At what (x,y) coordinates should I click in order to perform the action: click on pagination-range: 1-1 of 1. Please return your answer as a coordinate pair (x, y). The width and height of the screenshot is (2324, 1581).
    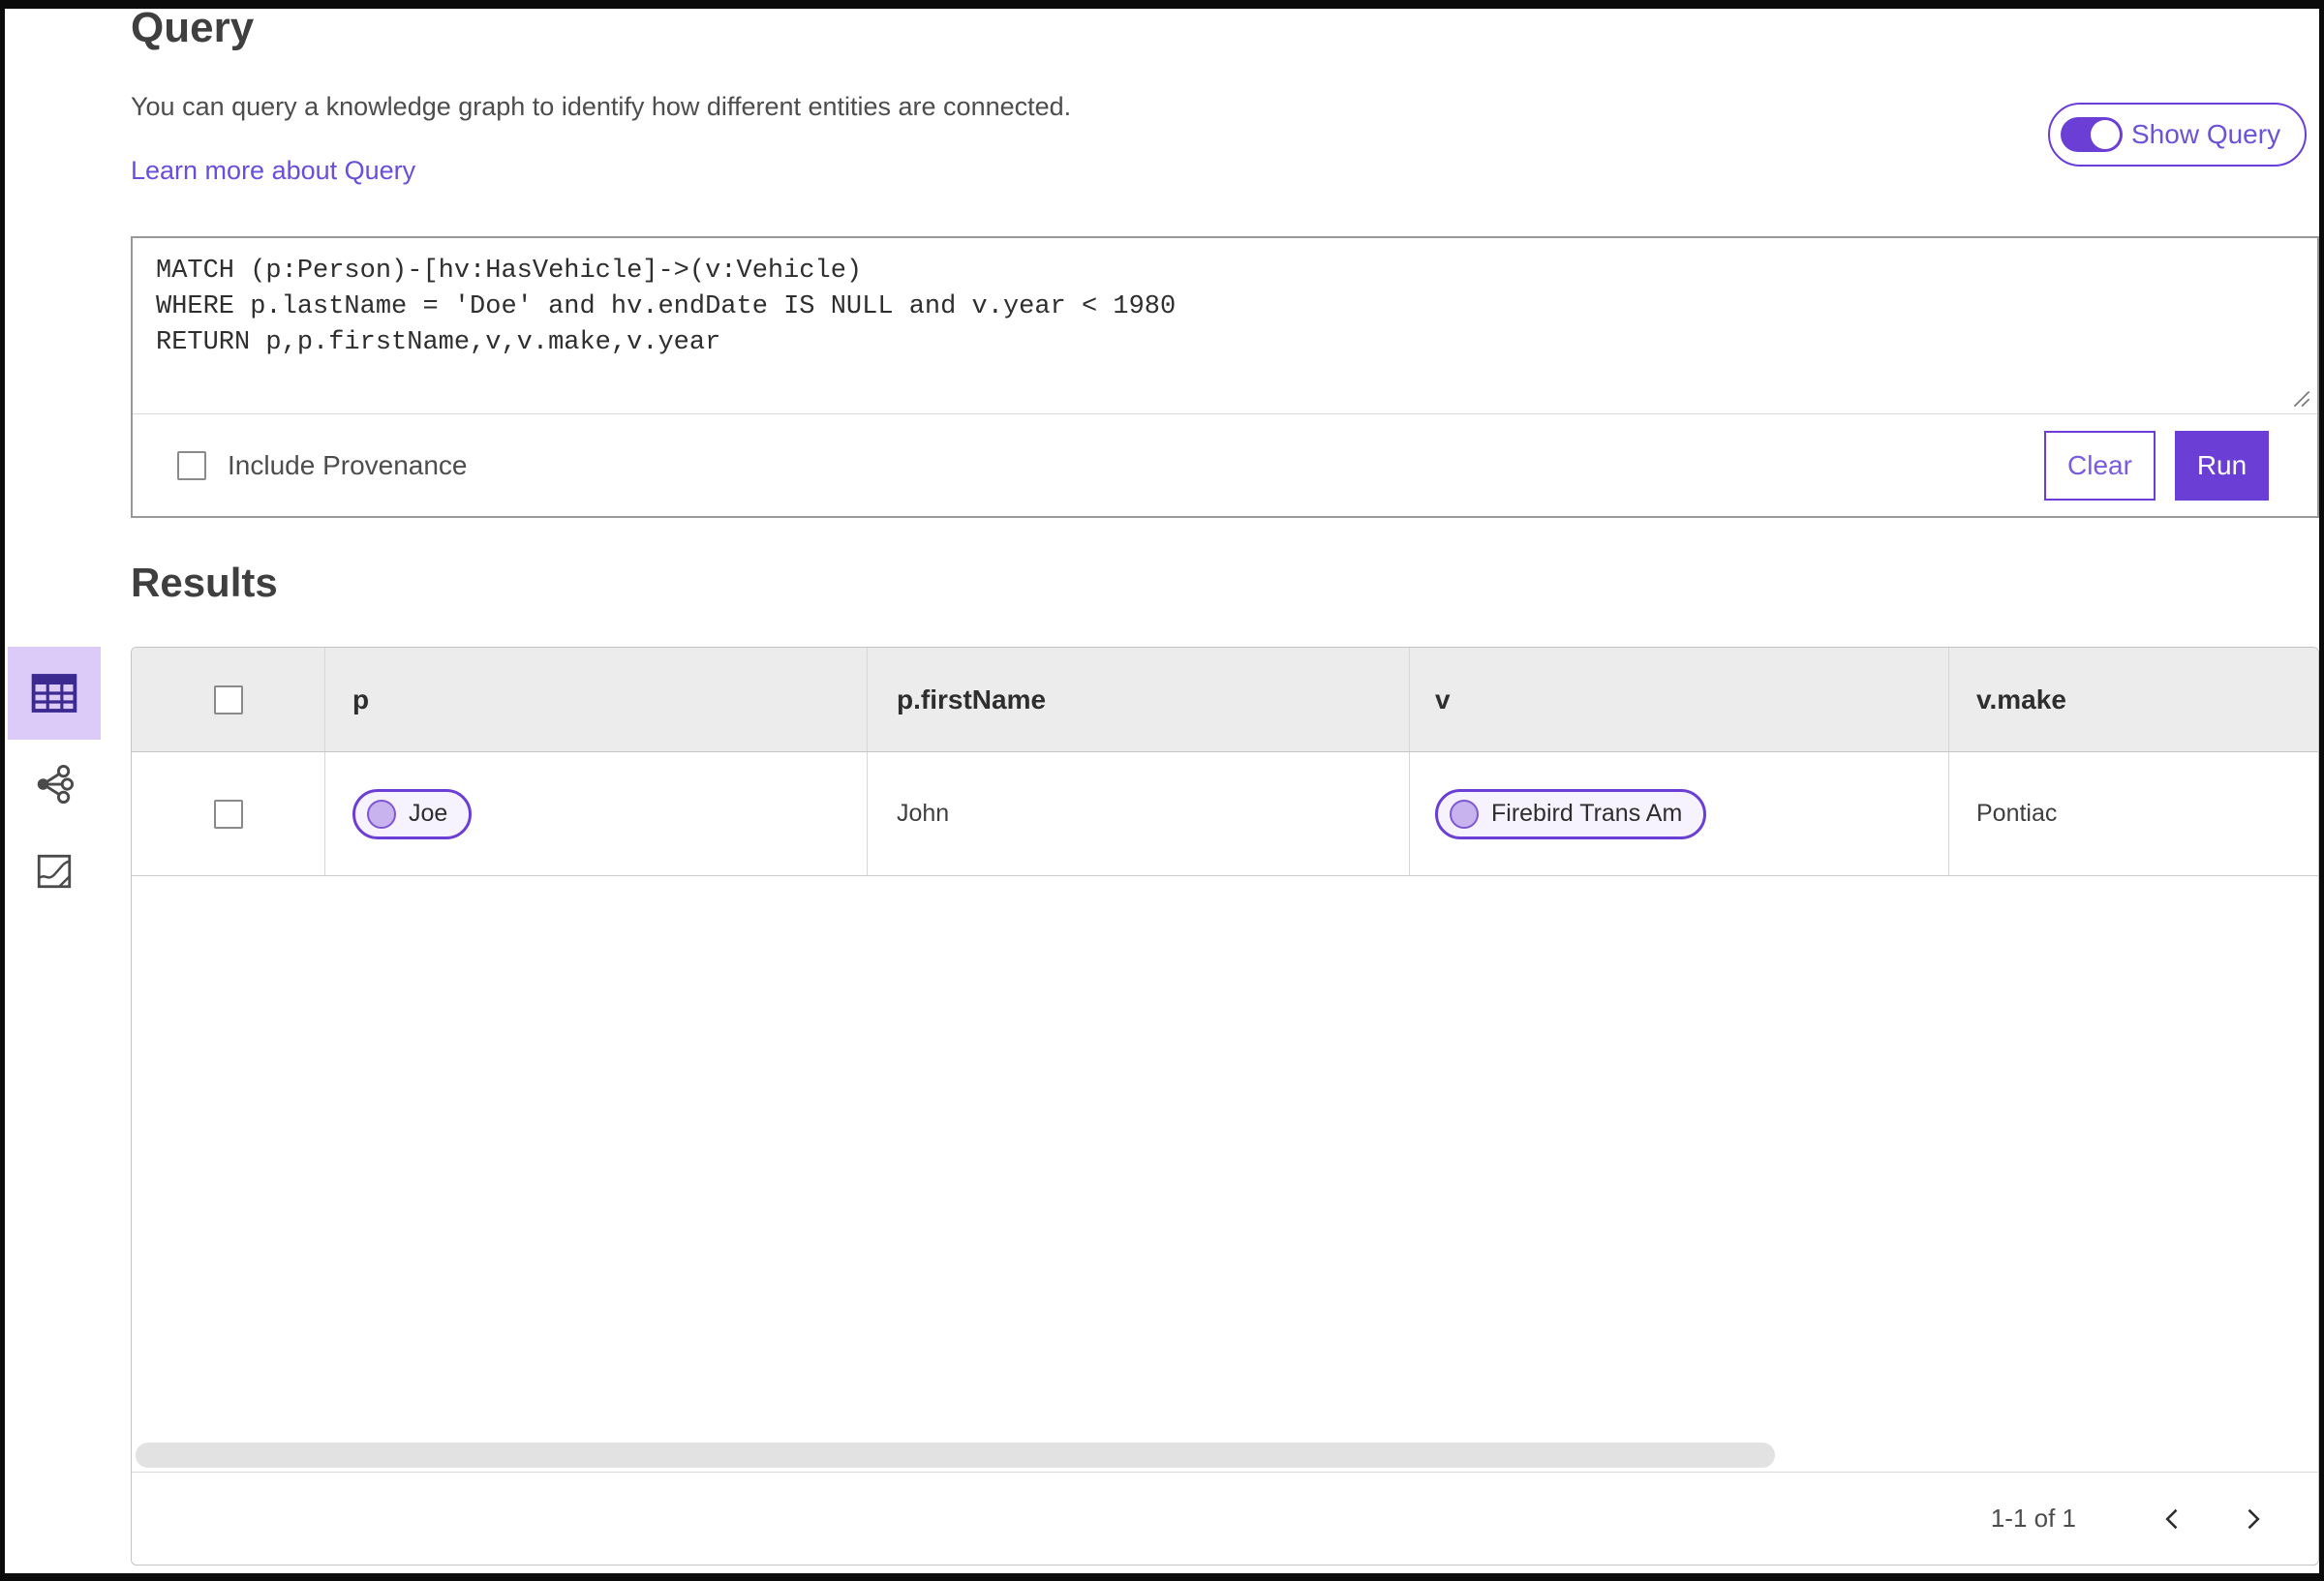
    Looking at the image, I should click on (2033, 1518).